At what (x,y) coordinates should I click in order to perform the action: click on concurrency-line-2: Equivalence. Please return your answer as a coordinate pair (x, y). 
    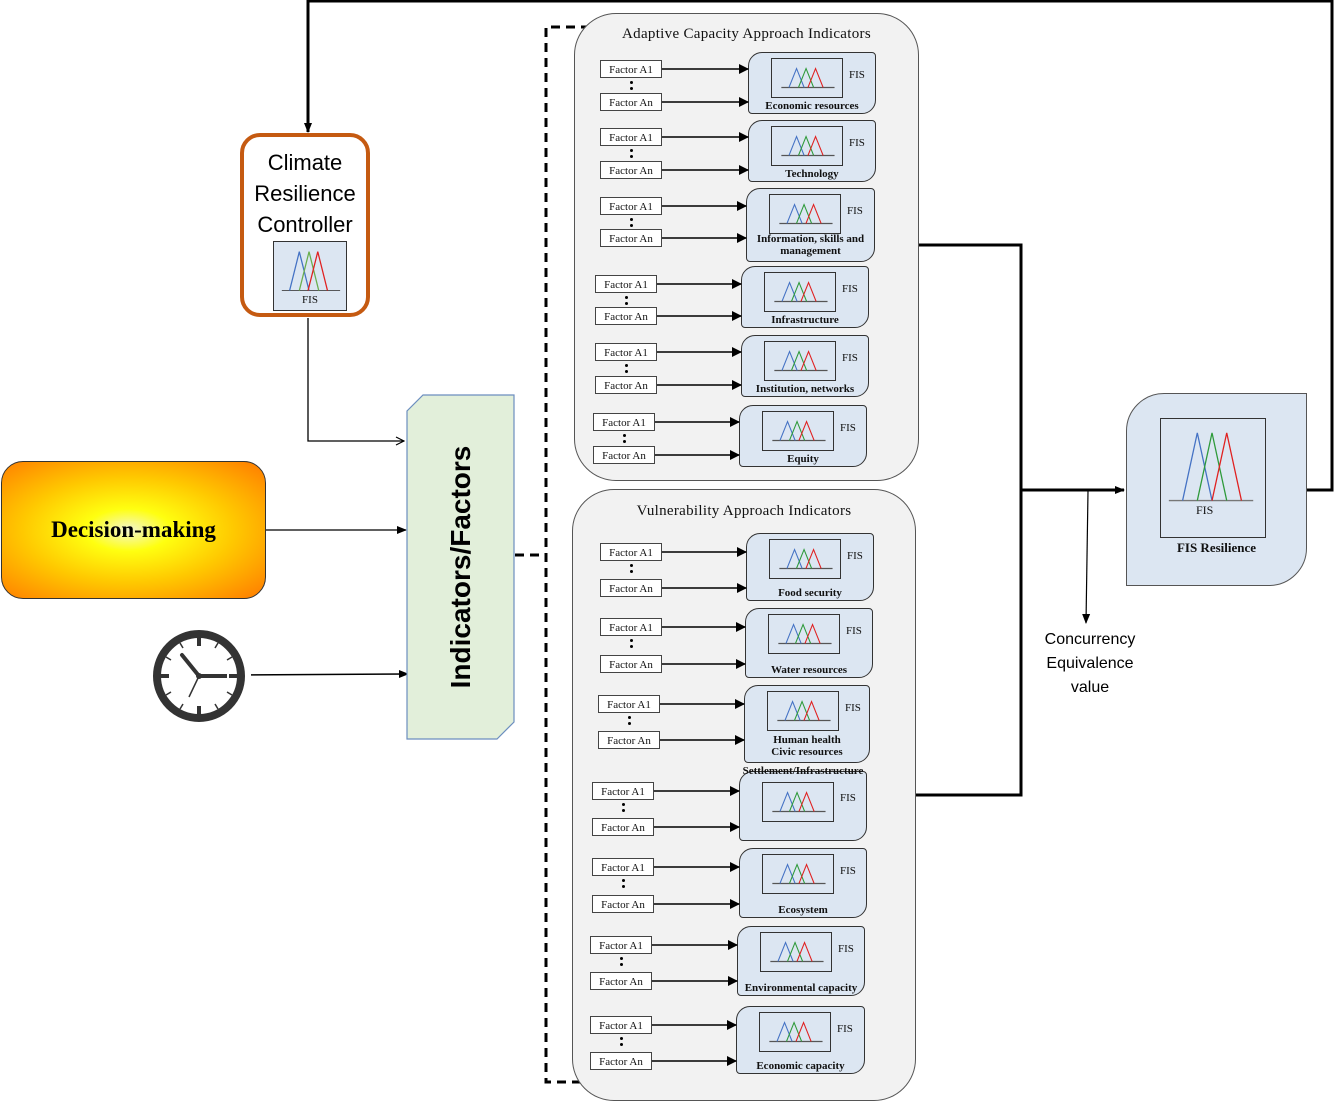
    Looking at the image, I should click on (1090, 663).